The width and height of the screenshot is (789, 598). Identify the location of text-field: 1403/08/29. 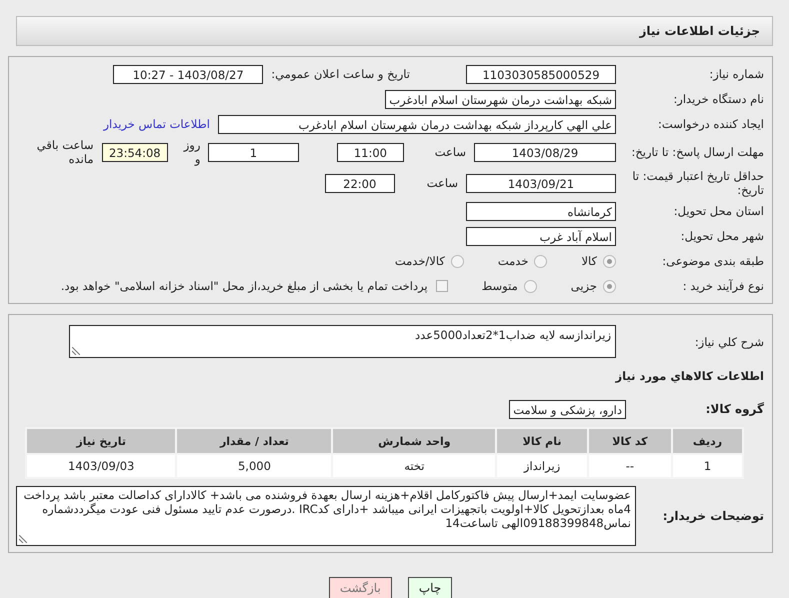
(545, 152).